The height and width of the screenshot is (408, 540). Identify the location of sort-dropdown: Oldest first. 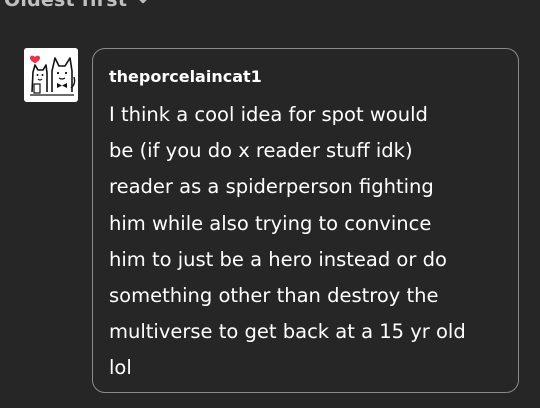
(75, 6).